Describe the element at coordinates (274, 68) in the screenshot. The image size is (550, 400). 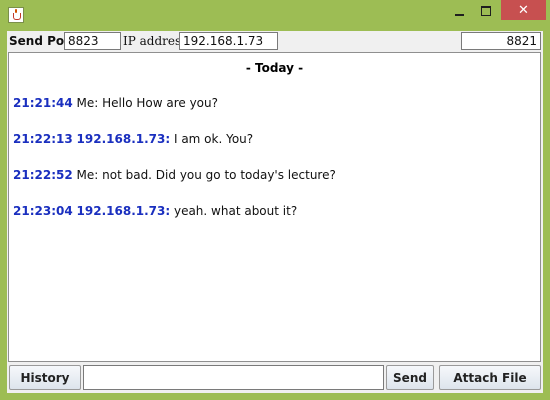
I see `day-separator: - Today -` at that location.